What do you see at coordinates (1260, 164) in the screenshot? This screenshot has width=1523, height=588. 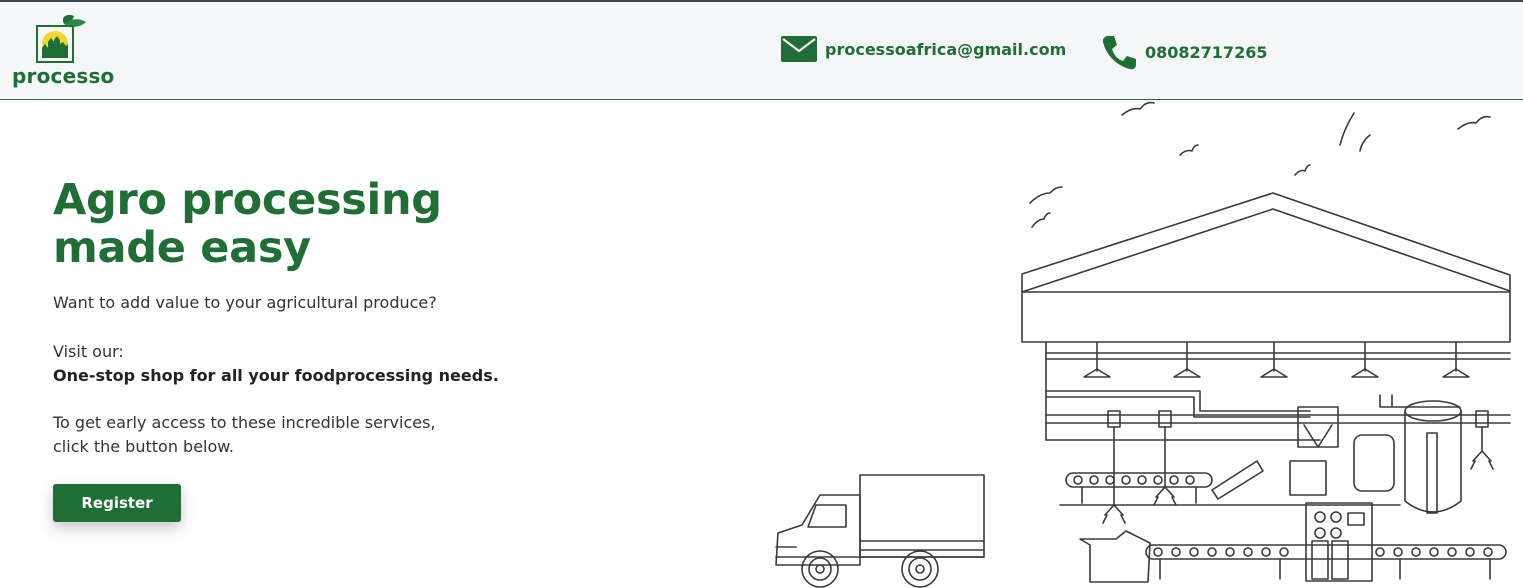 I see `birds-illustration` at bounding box center [1260, 164].